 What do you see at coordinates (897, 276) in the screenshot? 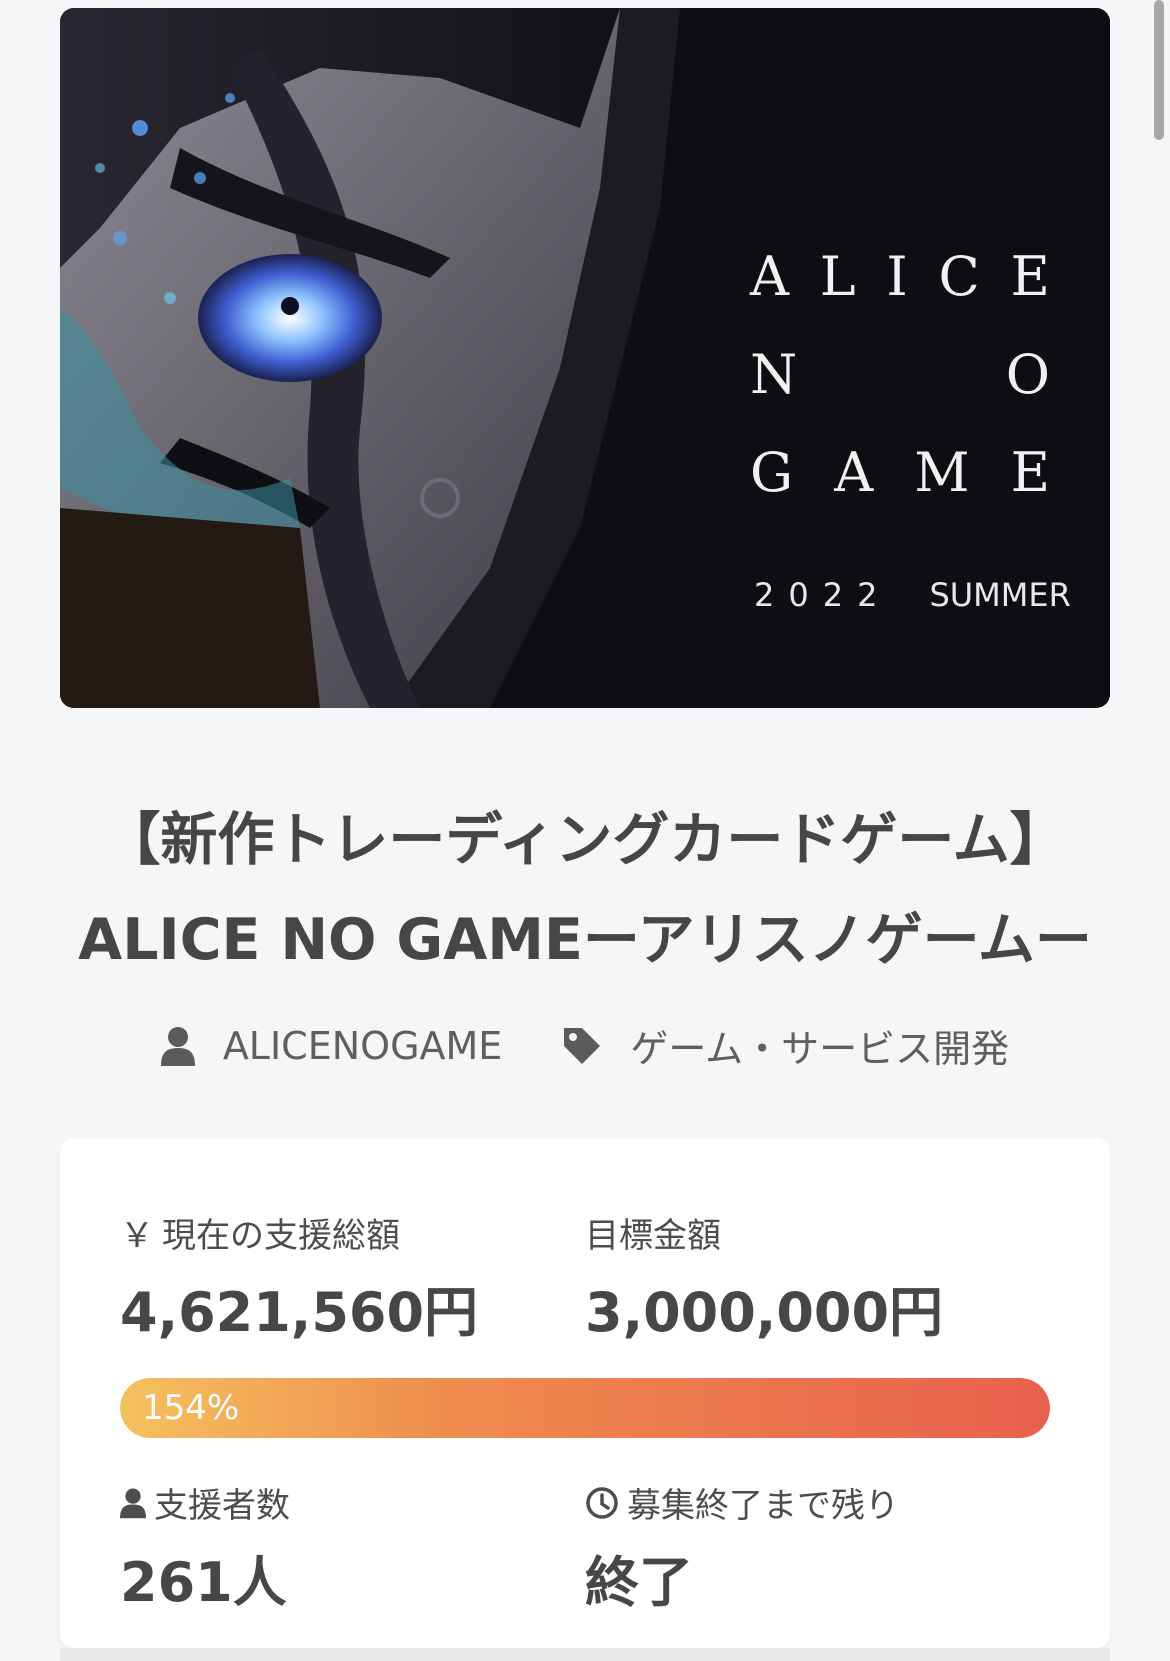
I see `hero-letter: I` at bounding box center [897, 276].